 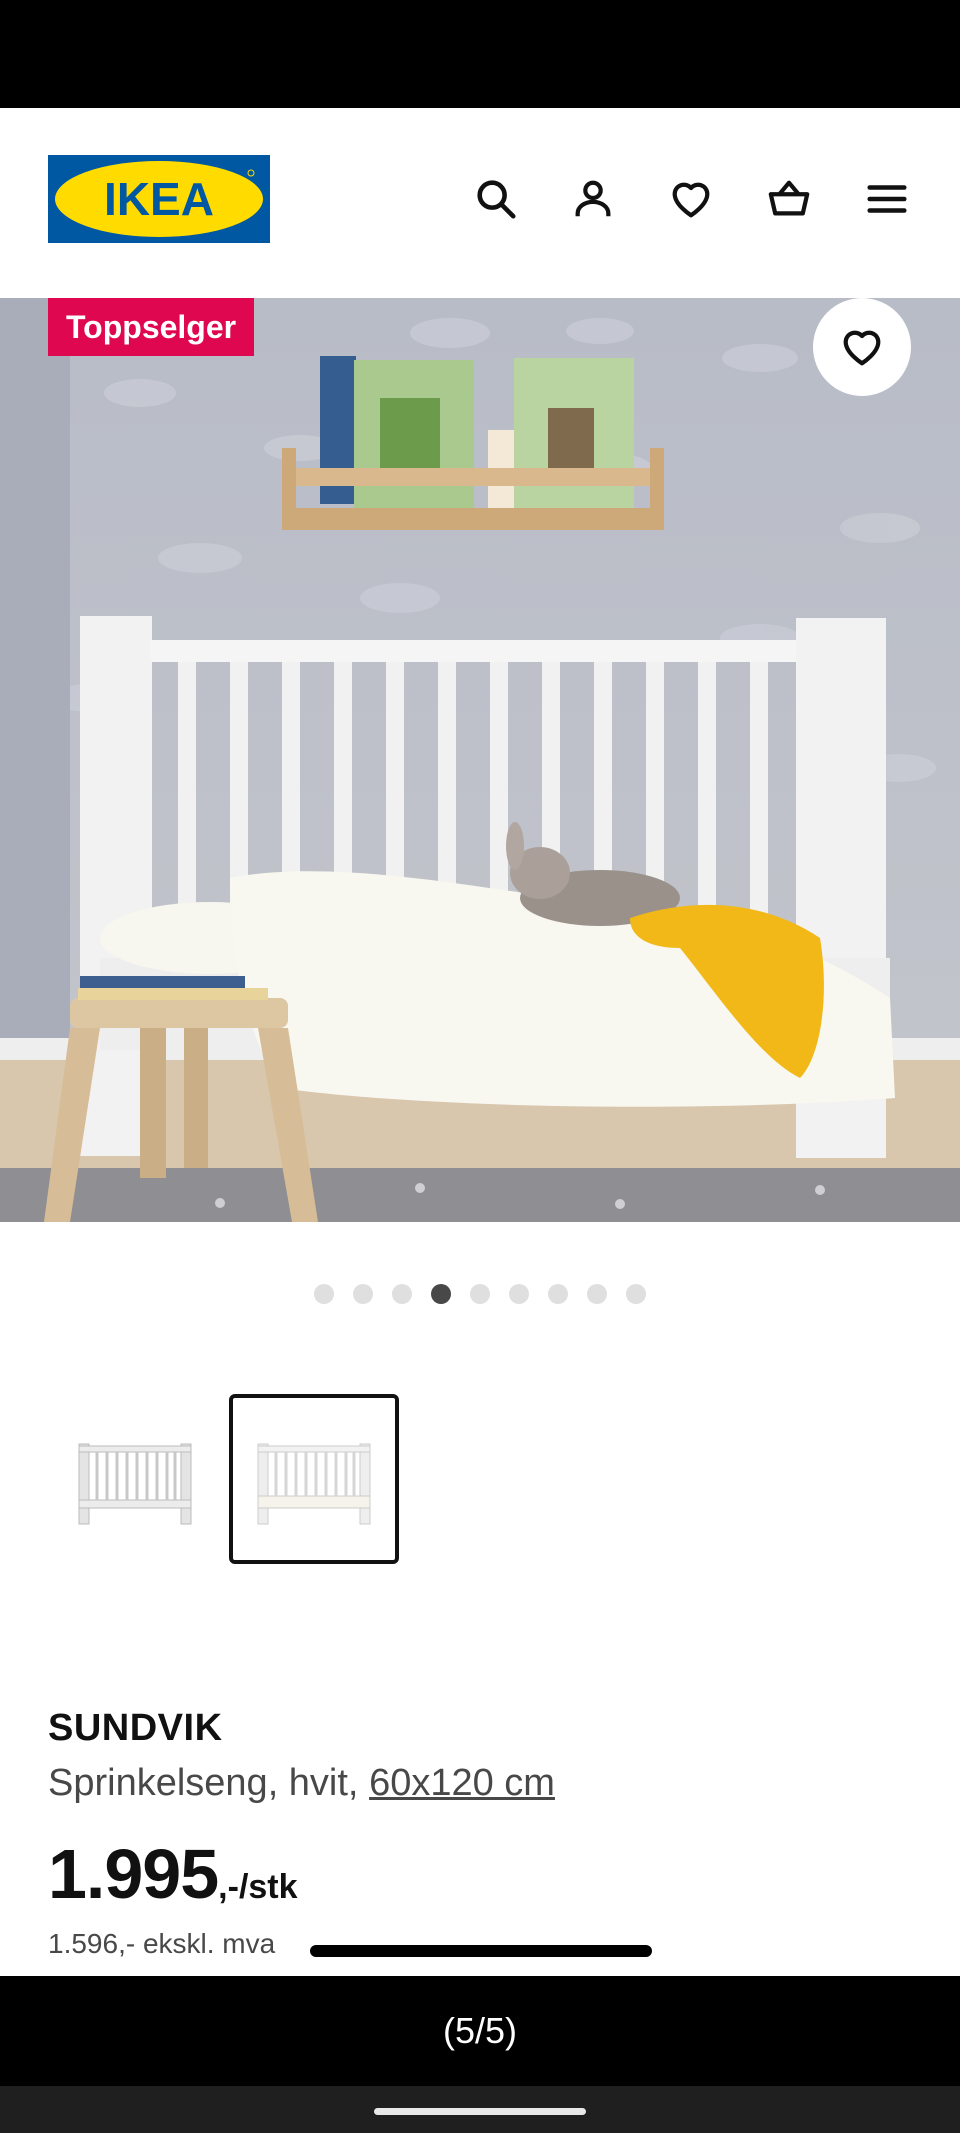 I want to click on thumbnail-crib-selected, so click(x=314, y=1479).